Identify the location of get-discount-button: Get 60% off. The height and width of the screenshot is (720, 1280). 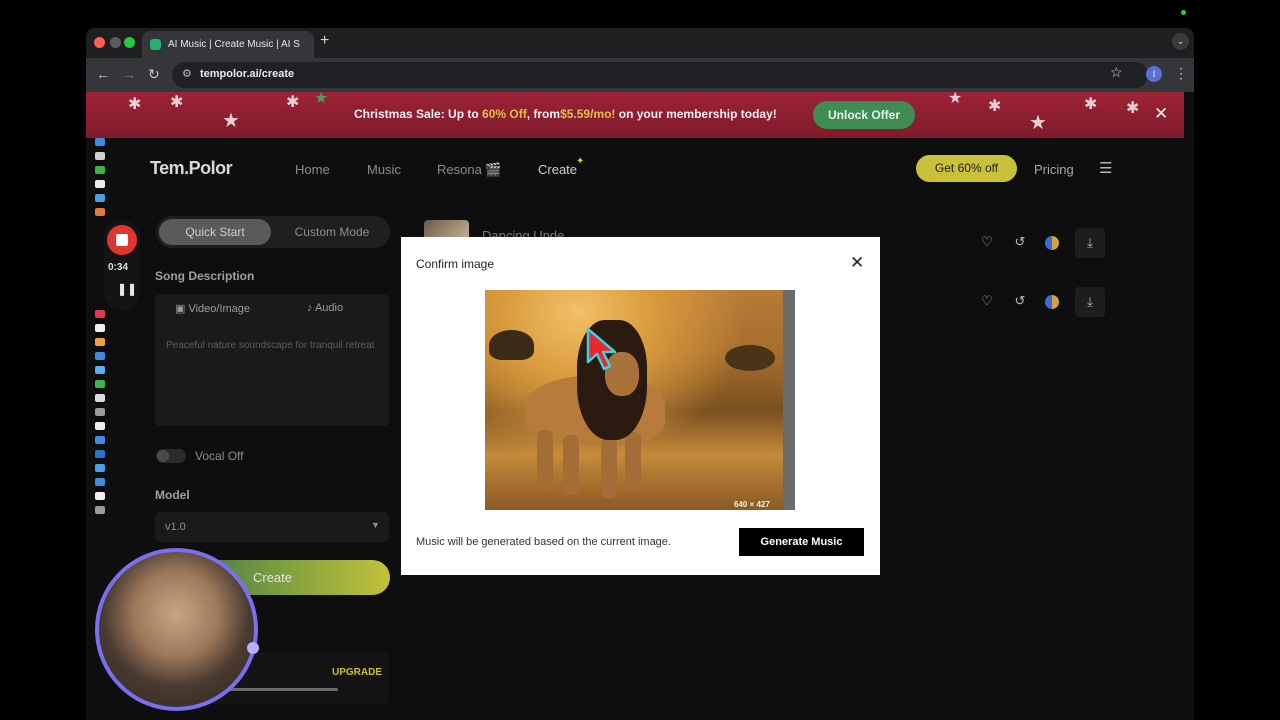
(966, 168).